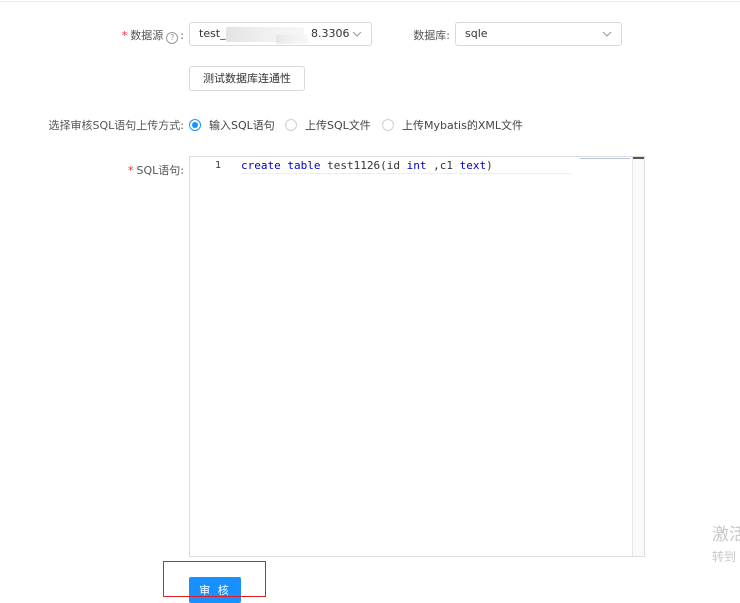  I want to click on test-connection-button: 测试数据库连通性, so click(247, 78).